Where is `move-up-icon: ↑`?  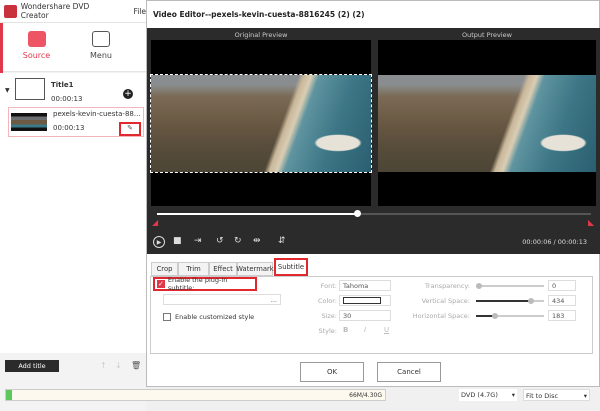 move-up-icon: ↑ is located at coordinates (103, 365).